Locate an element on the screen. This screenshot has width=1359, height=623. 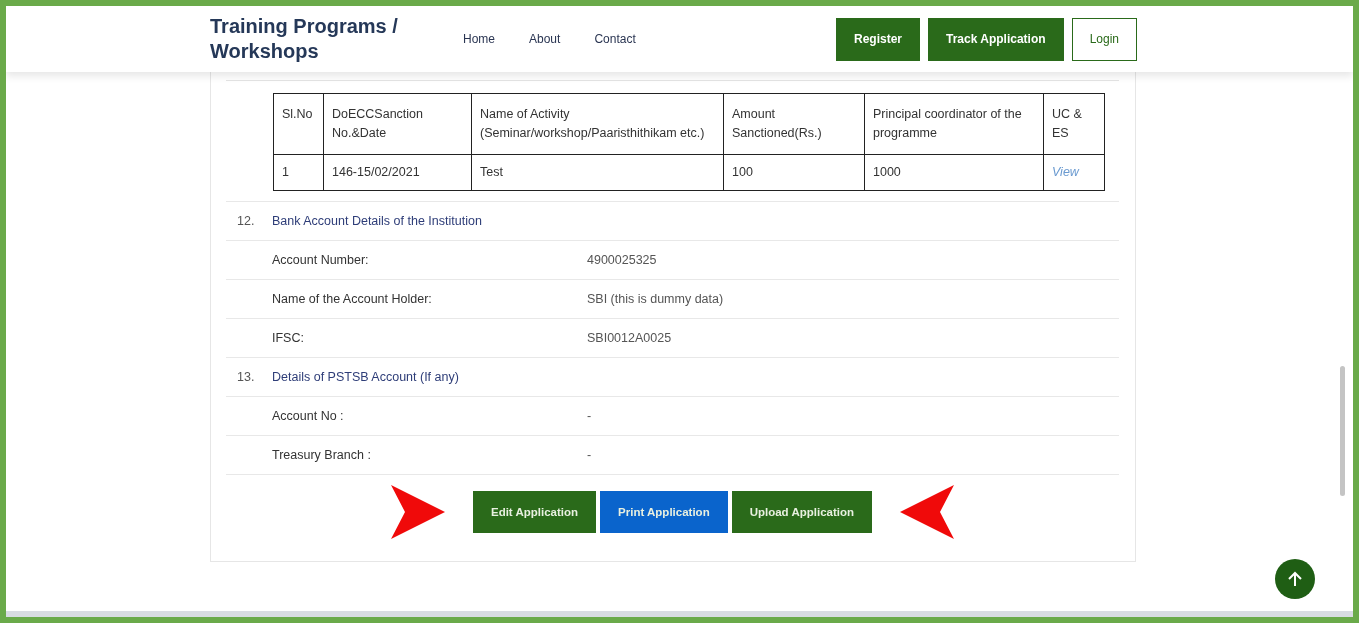
field-label: Name of the Account Holder: is located at coordinates (352, 299).